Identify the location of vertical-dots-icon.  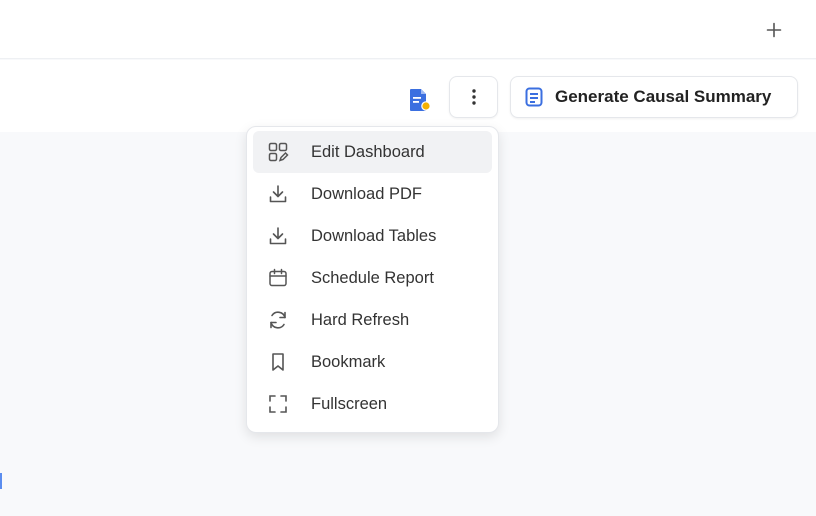
(473, 97).